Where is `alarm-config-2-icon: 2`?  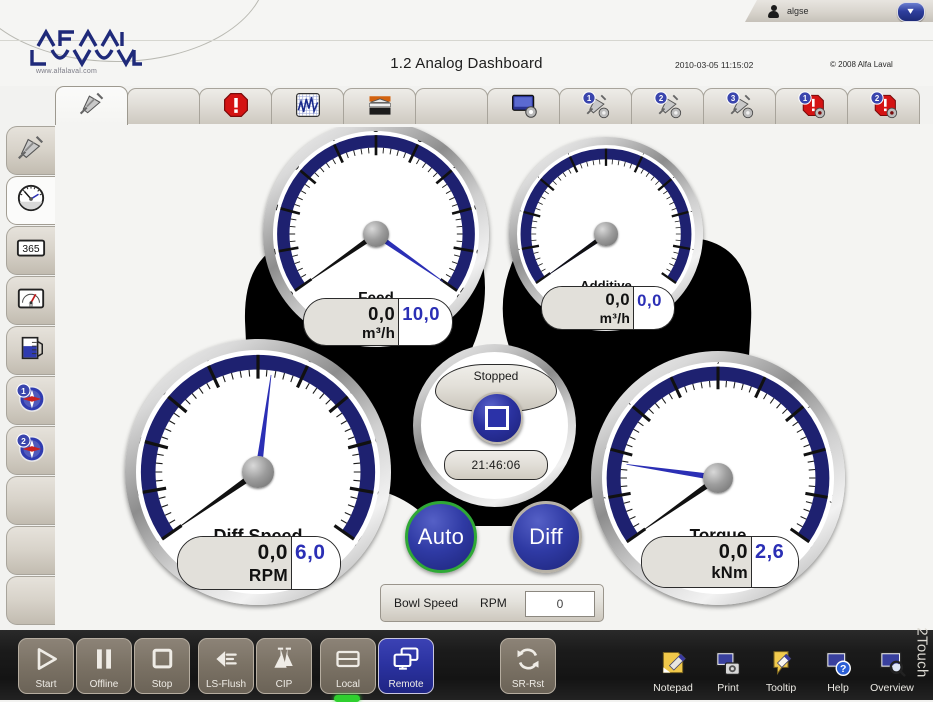 alarm-config-2-icon: 2 is located at coordinates (884, 107).